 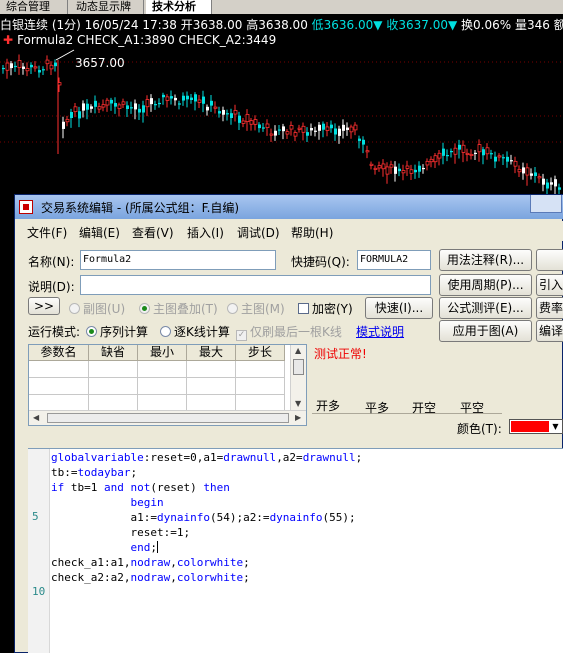 What do you see at coordinates (312, 232) in the screenshot?
I see `menu-help: 帮助(H)` at bounding box center [312, 232].